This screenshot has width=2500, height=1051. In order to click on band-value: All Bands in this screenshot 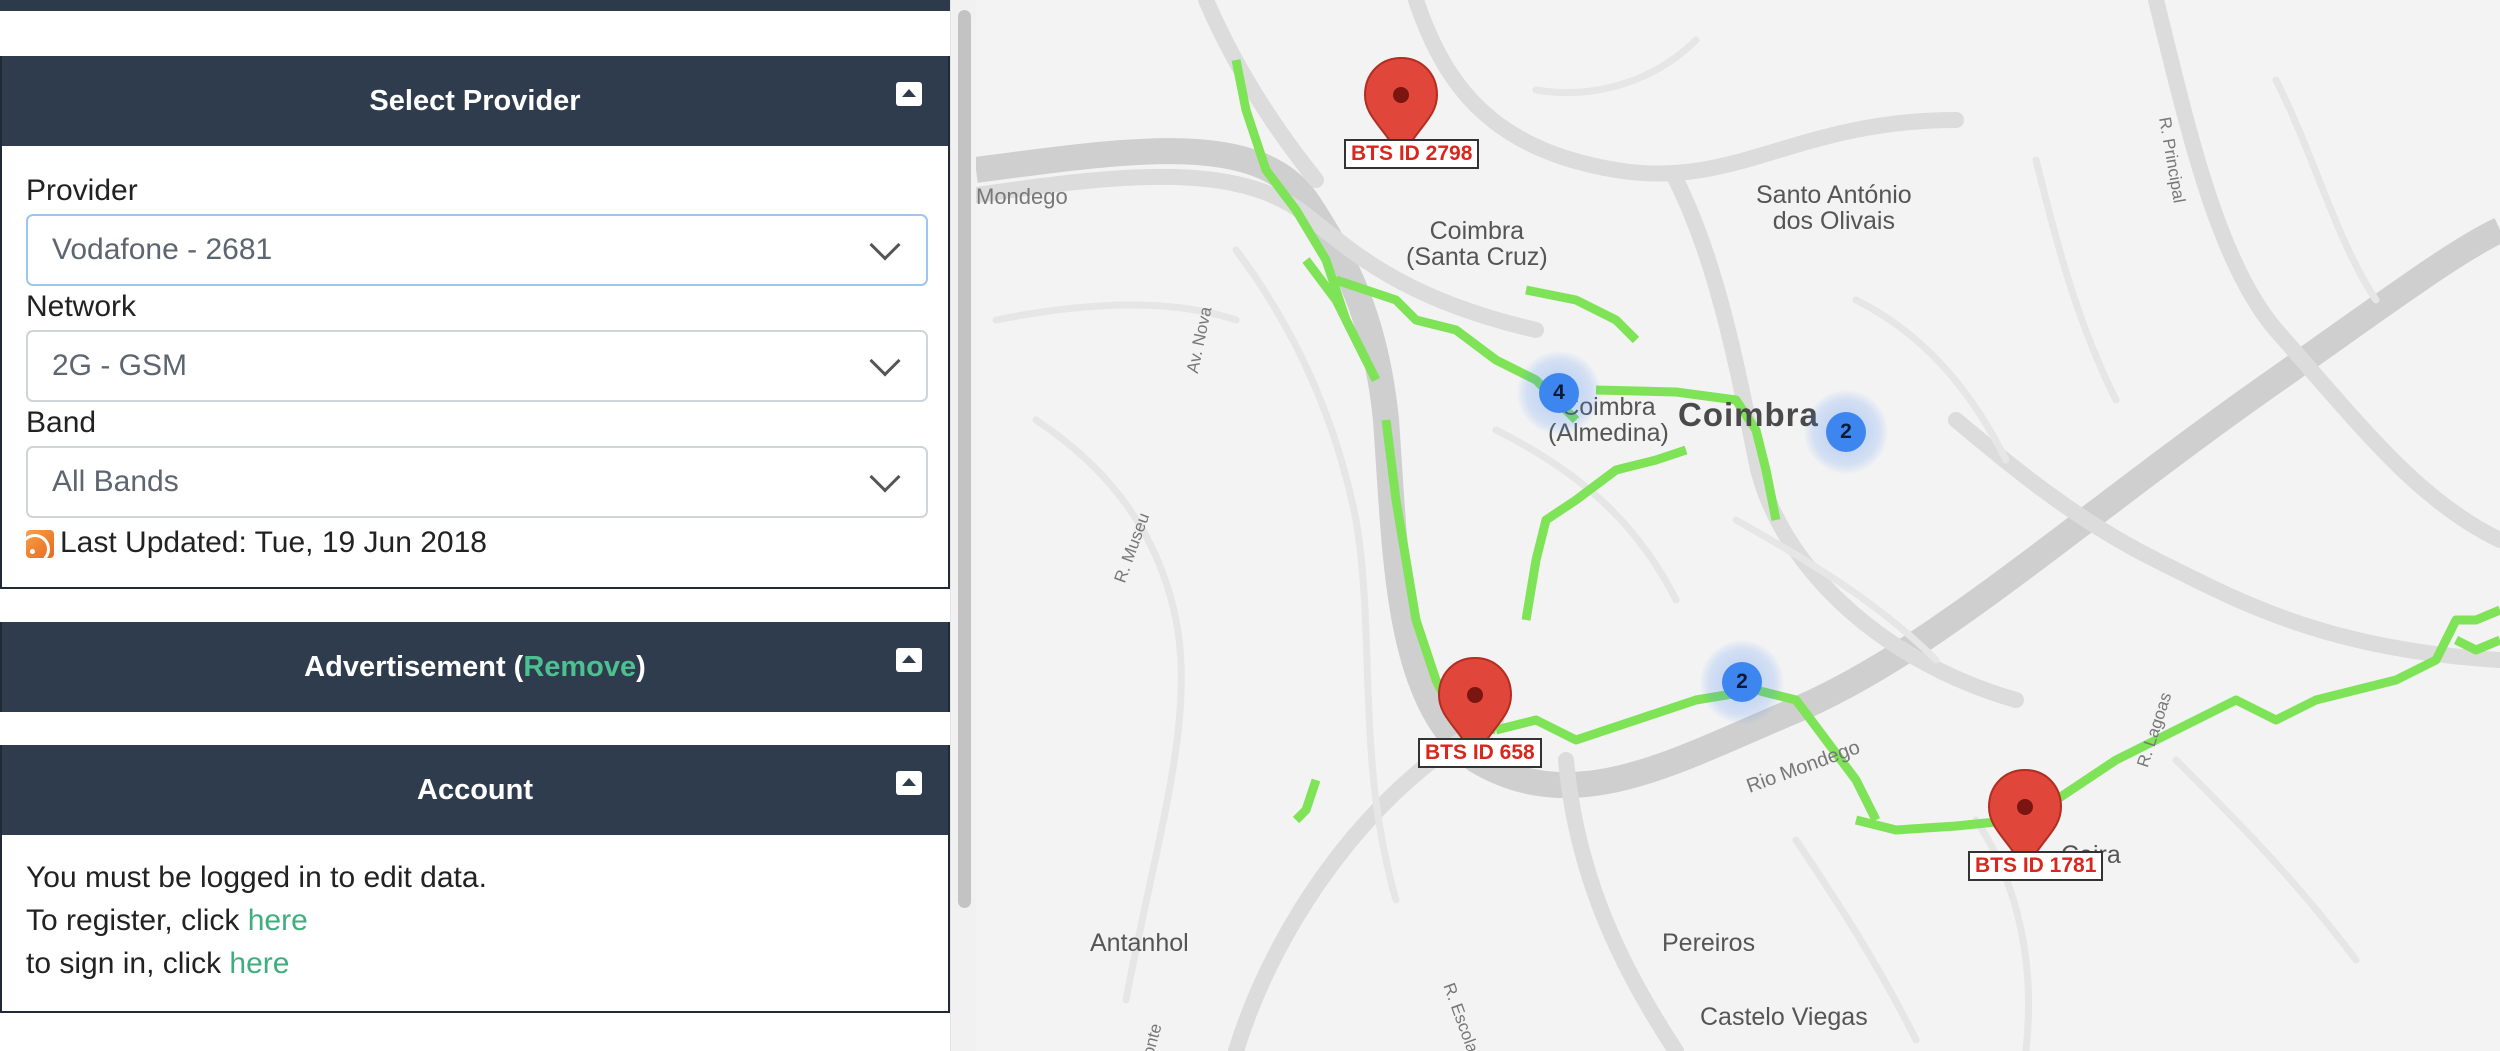, I will do `click(115, 481)`.